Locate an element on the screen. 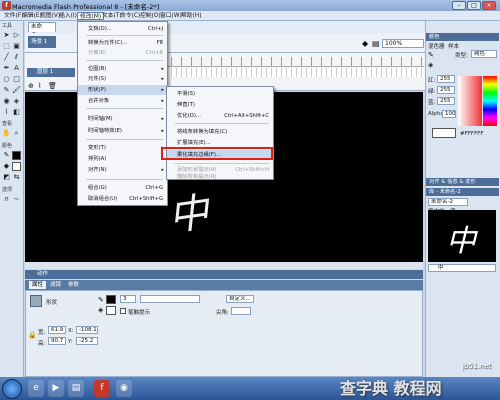 The width and height of the screenshot is (500, 400). align-panel-header: 对齐 & 信息 & 变形 is located at coordinates (462, 182).